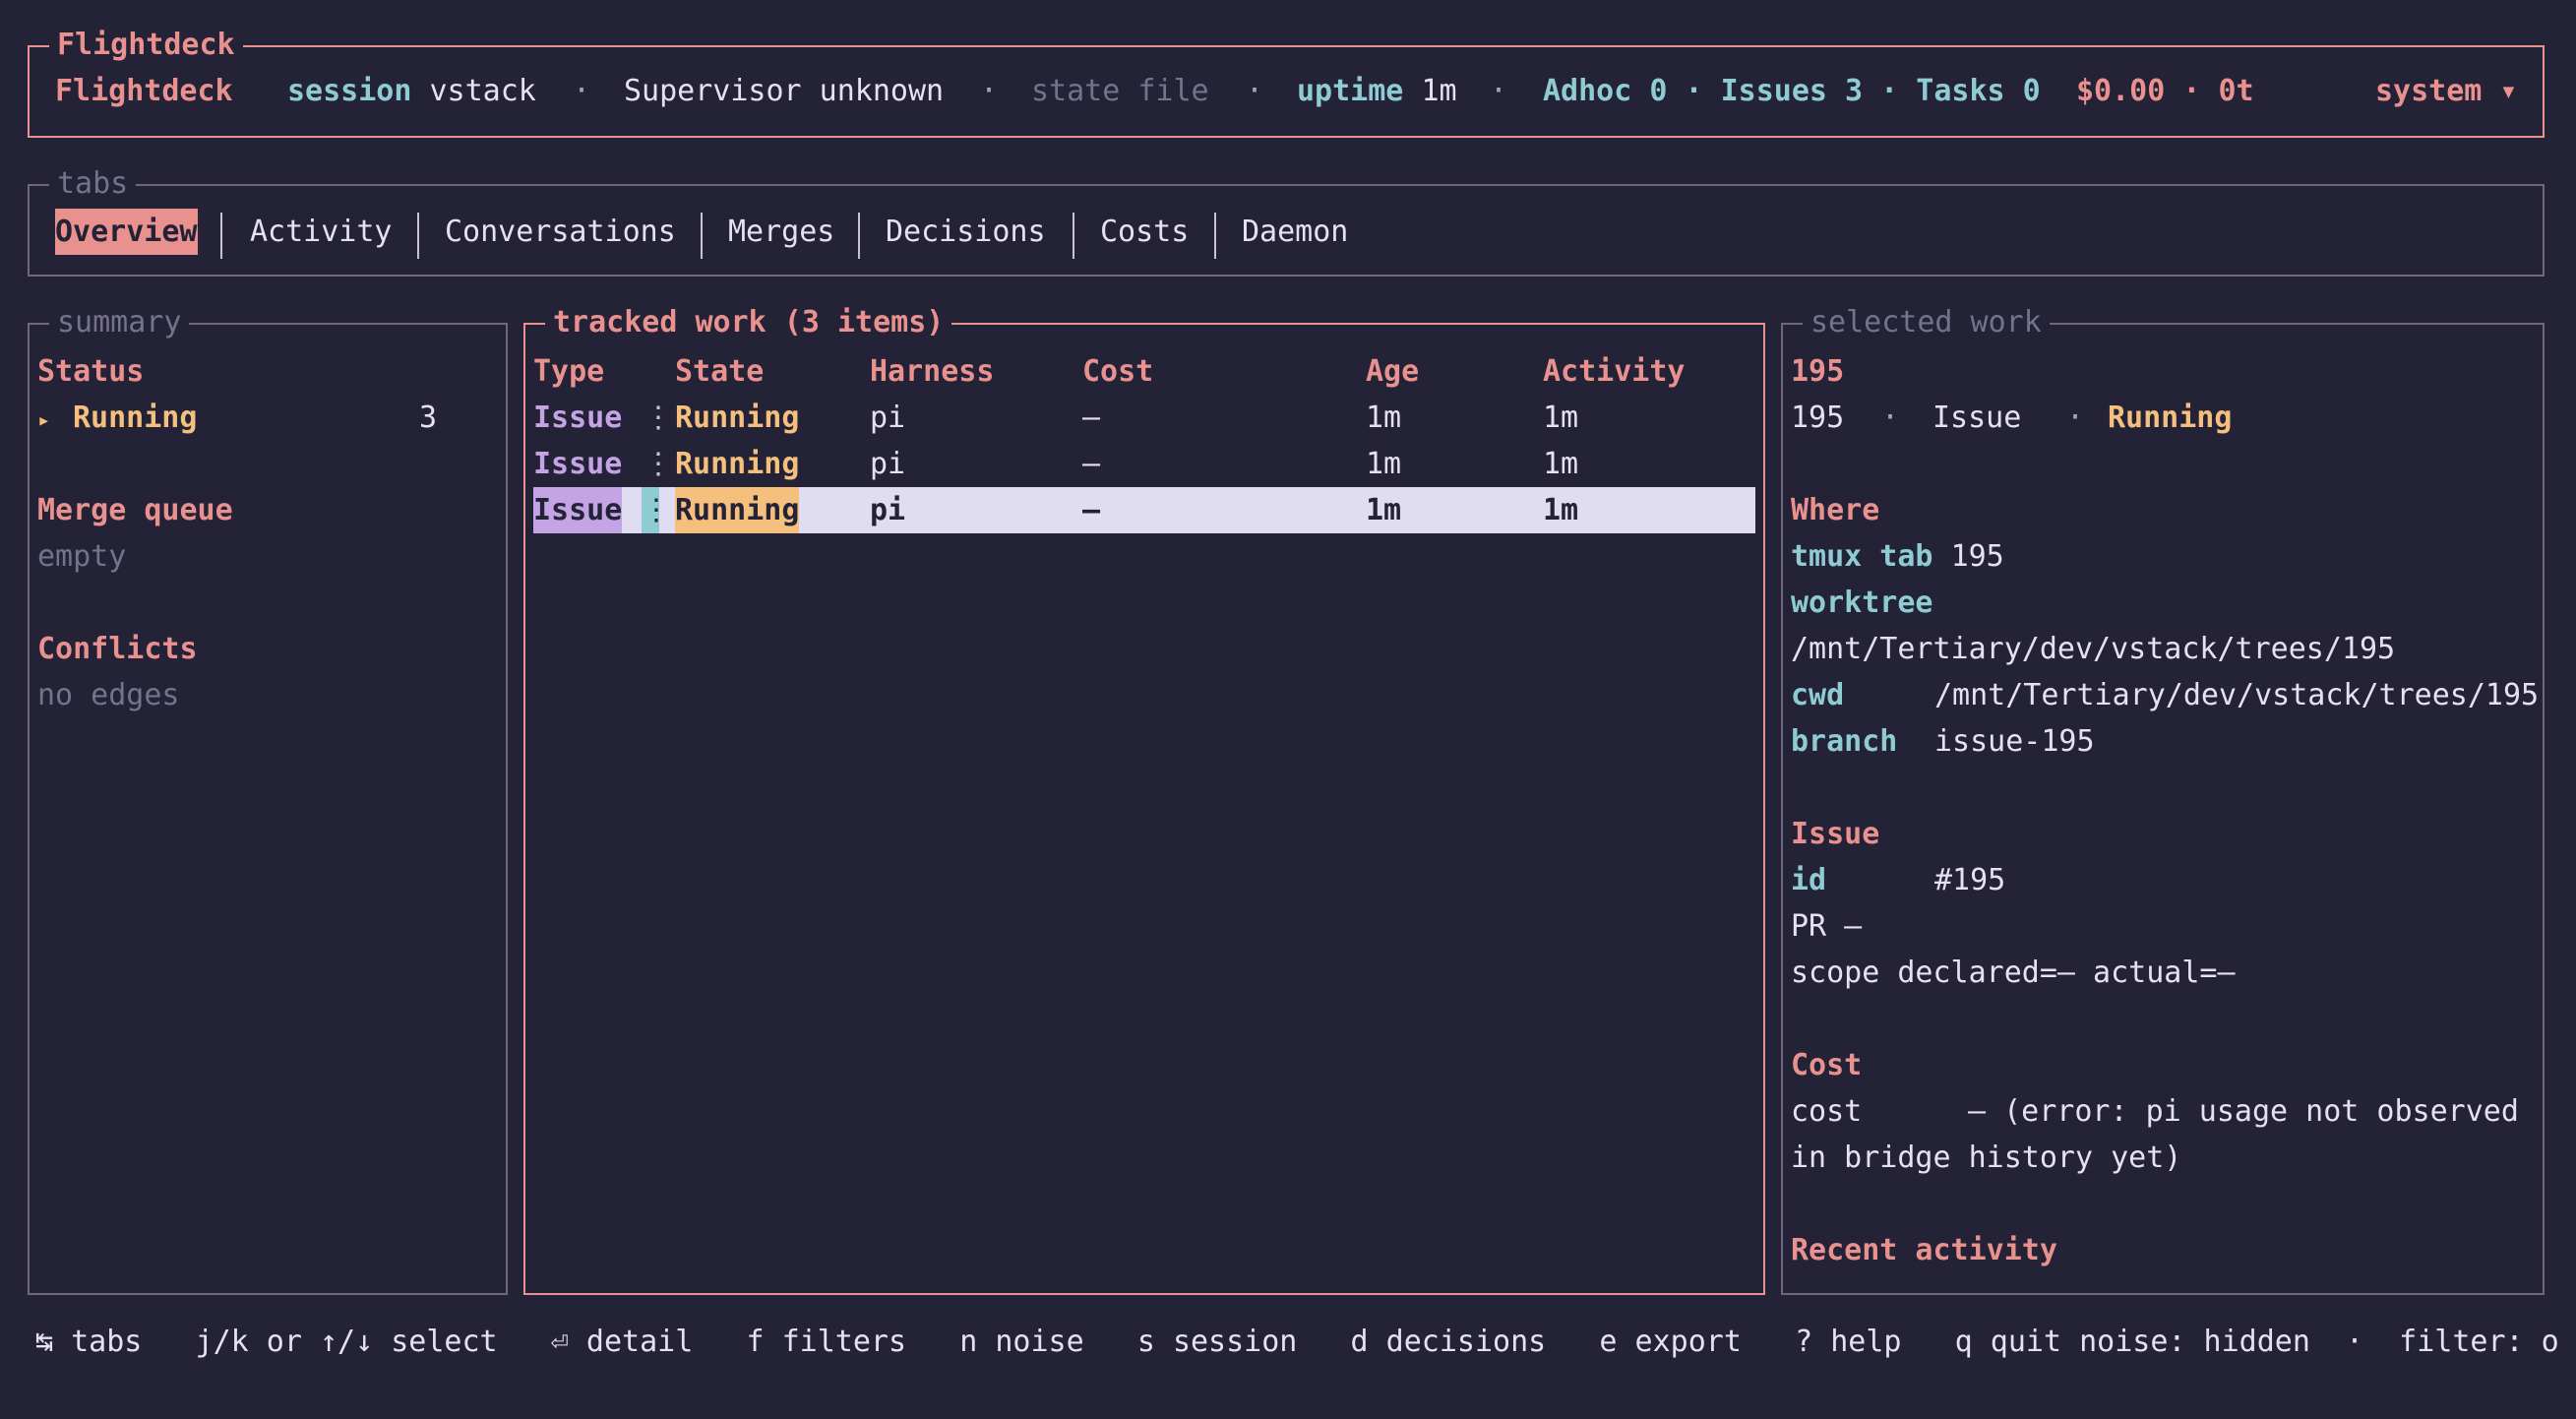 Image resolution: width=2576 pixels, height=1419 pixels. I want to click on cost-key: cost, so click(1827, 1112).